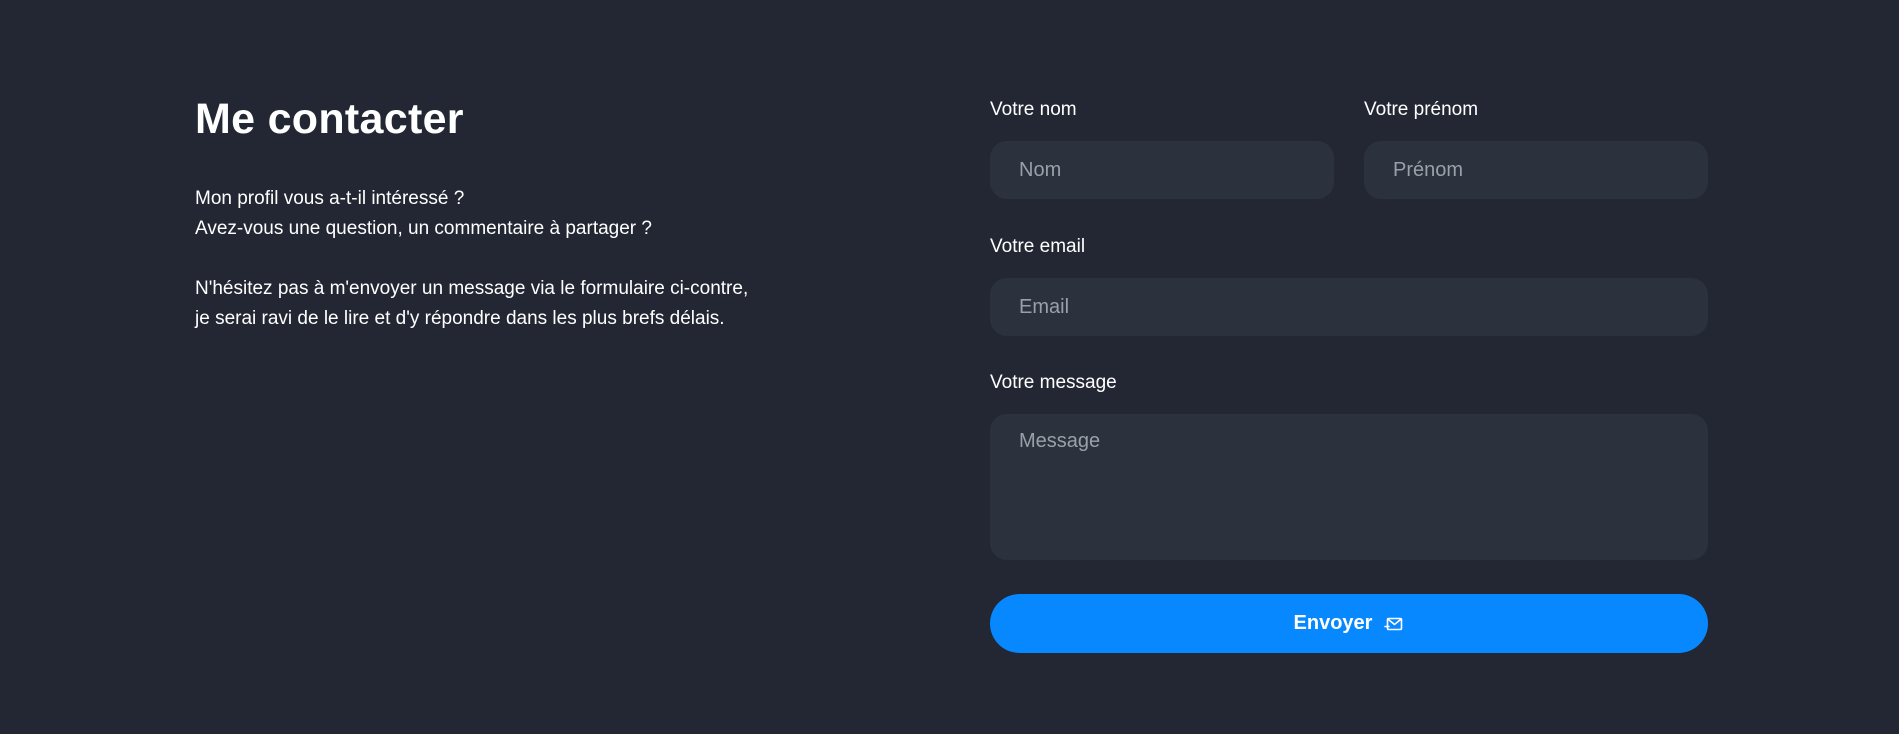 This screenshot has width=1899, height=734. I want to click on email-label: Votre email, so click(1038, 246).